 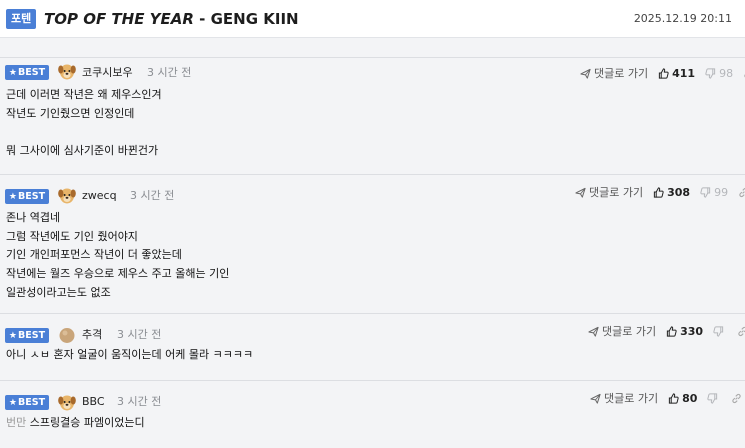 I want to click on category-badge: 포텐, so click(x=21, y=19).